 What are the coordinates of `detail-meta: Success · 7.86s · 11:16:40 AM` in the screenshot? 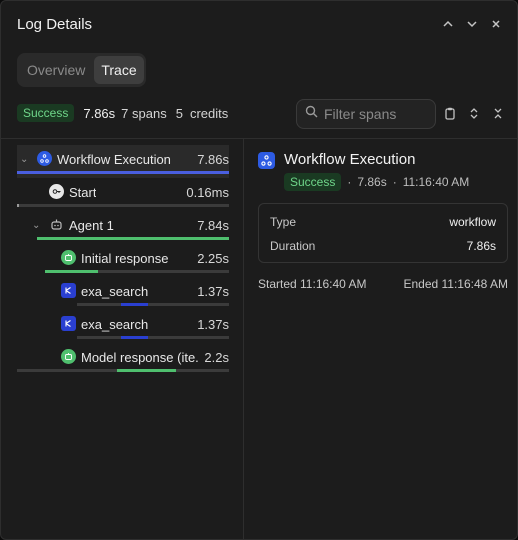 It's located at (376, 182).